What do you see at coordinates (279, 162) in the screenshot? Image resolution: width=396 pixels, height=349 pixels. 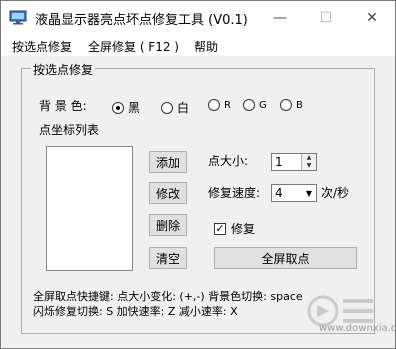 I see `point-size-value: 1` at bounding box center [279, 162].